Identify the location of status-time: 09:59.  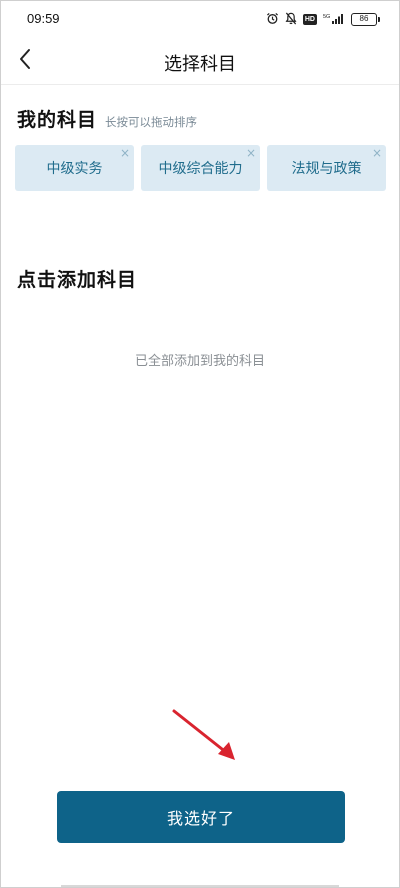
(43, 18).